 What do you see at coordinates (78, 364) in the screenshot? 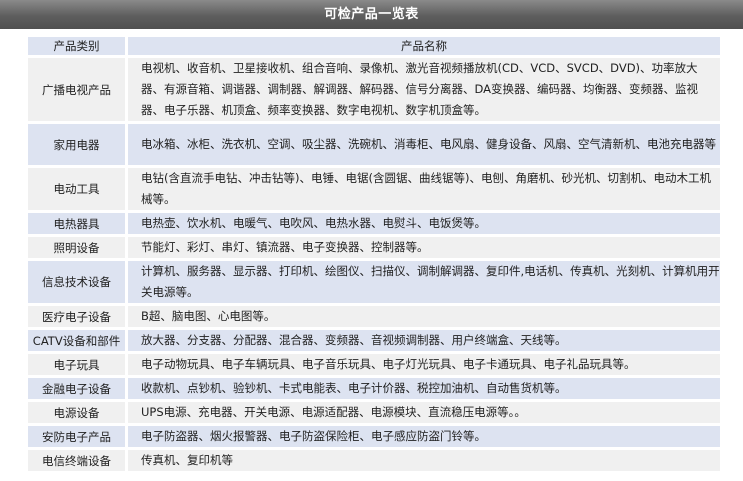
I see `row-category: 电子玩具` at bounding box center [78, 364].